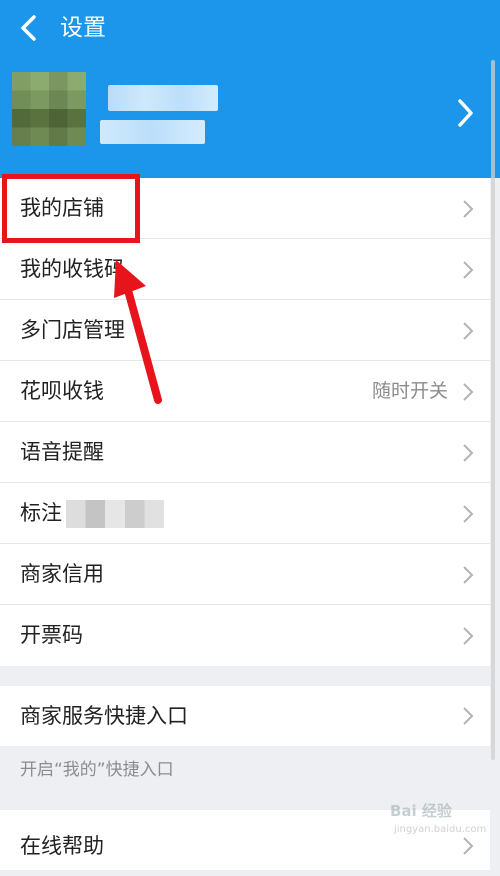 The image size is (500, 876). I want to click on menu-item-label: 标注, so click(41, 513).